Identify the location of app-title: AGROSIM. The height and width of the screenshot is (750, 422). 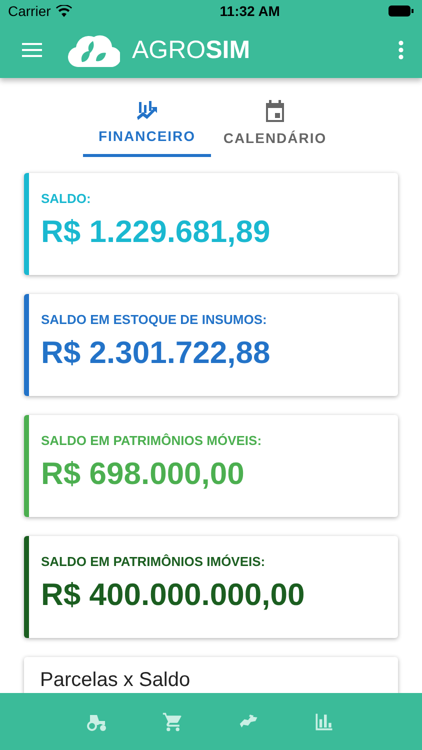
(191, 50).